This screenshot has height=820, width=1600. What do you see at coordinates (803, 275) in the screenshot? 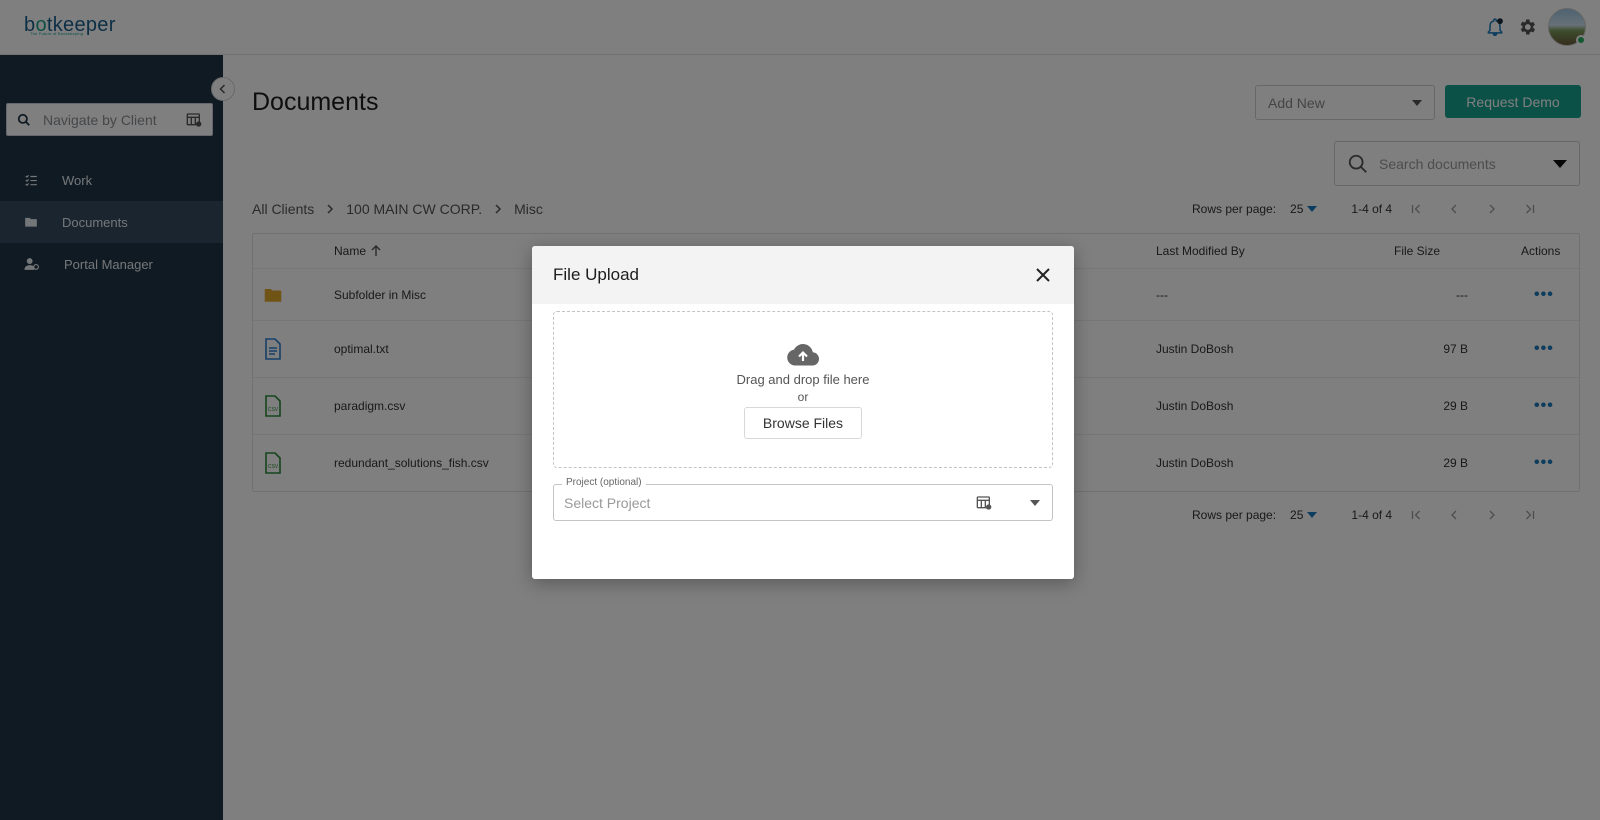
I see `modal-header: File Upload` at bounding box center [803, 275].